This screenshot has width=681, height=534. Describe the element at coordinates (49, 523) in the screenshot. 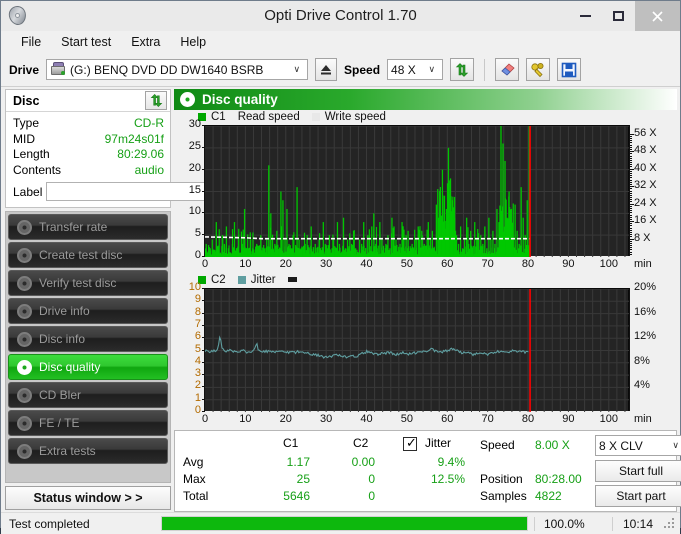

I see `status-text: Test completed` at that location.